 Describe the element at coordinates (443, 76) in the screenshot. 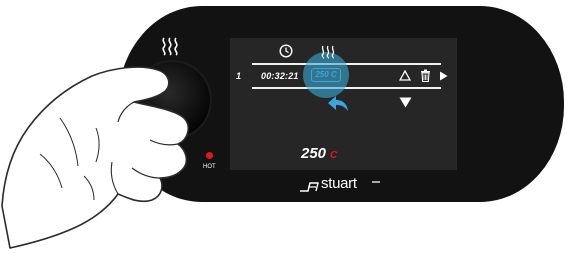

I see `play-icon` at that location.